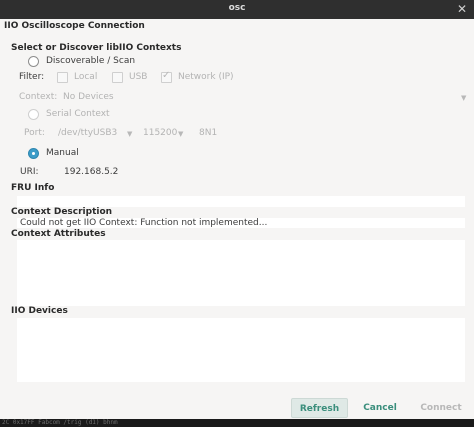 This screenshot has height=427, width=474. I want to click on iio-devices-panel, so click(241, 350).